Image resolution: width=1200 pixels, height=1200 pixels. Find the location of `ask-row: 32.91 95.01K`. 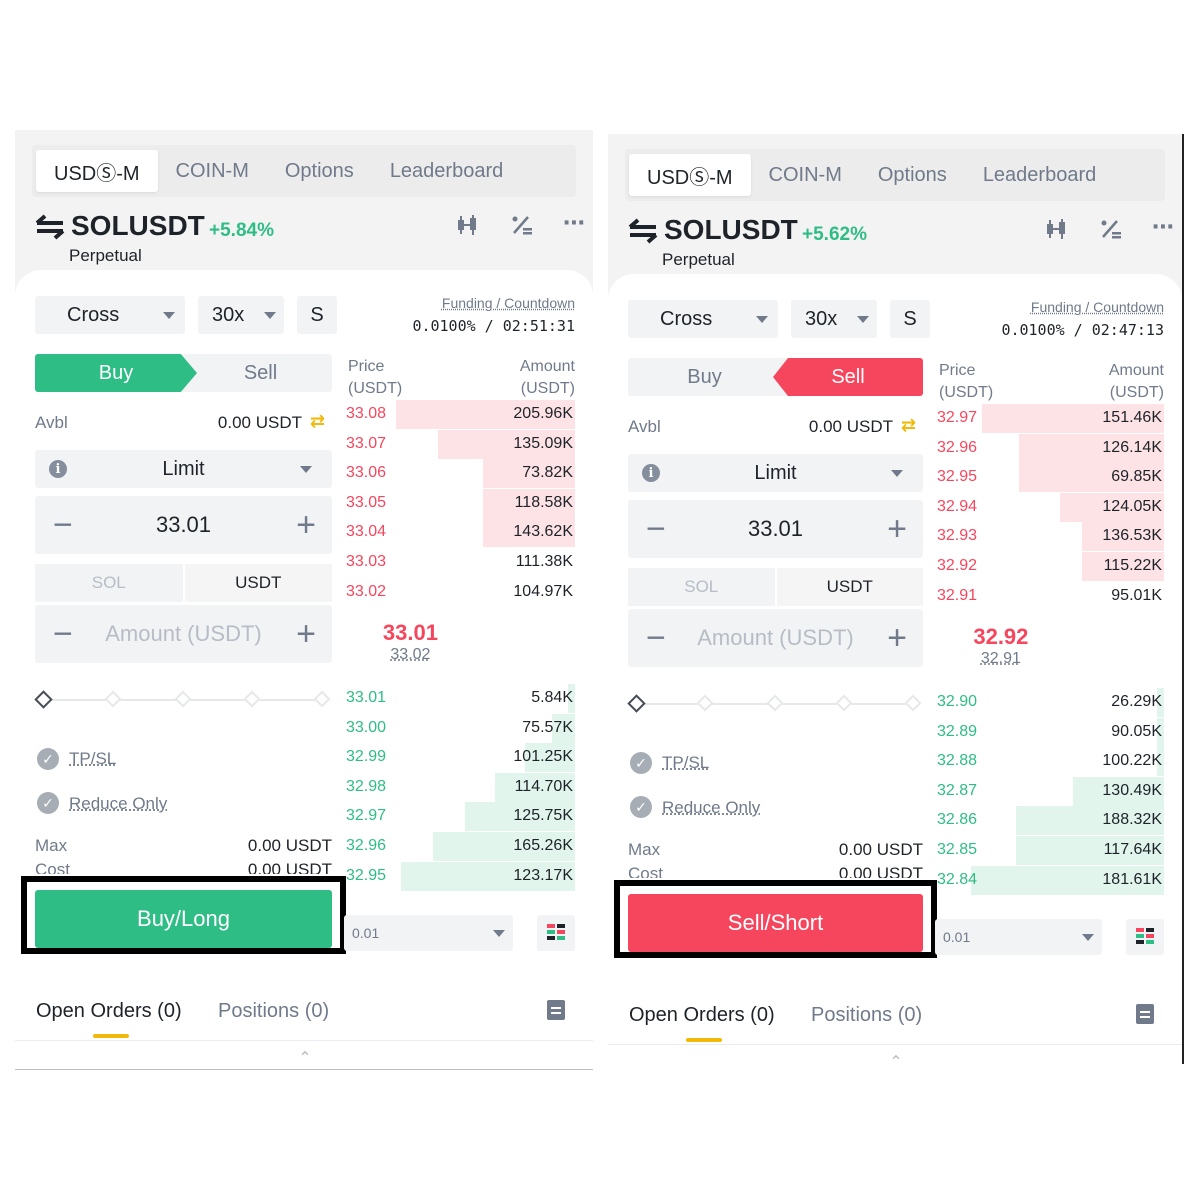

ask-row: 32.91 95.01K is located at coordinates (1050, 596).